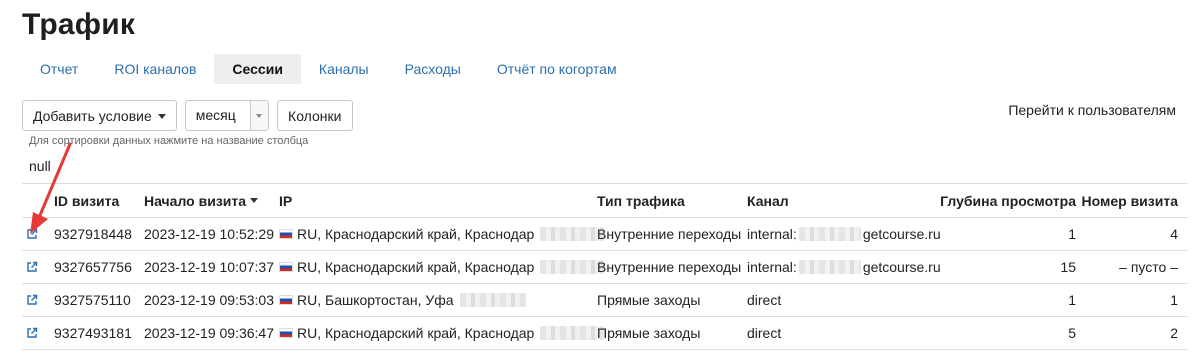 The image size is (1200, 356). What do you see at coordinates (209, 234) in the screenshot?
I see `visit-start: 2023-12-19 10:52:29` at bounding box center [209, 234].